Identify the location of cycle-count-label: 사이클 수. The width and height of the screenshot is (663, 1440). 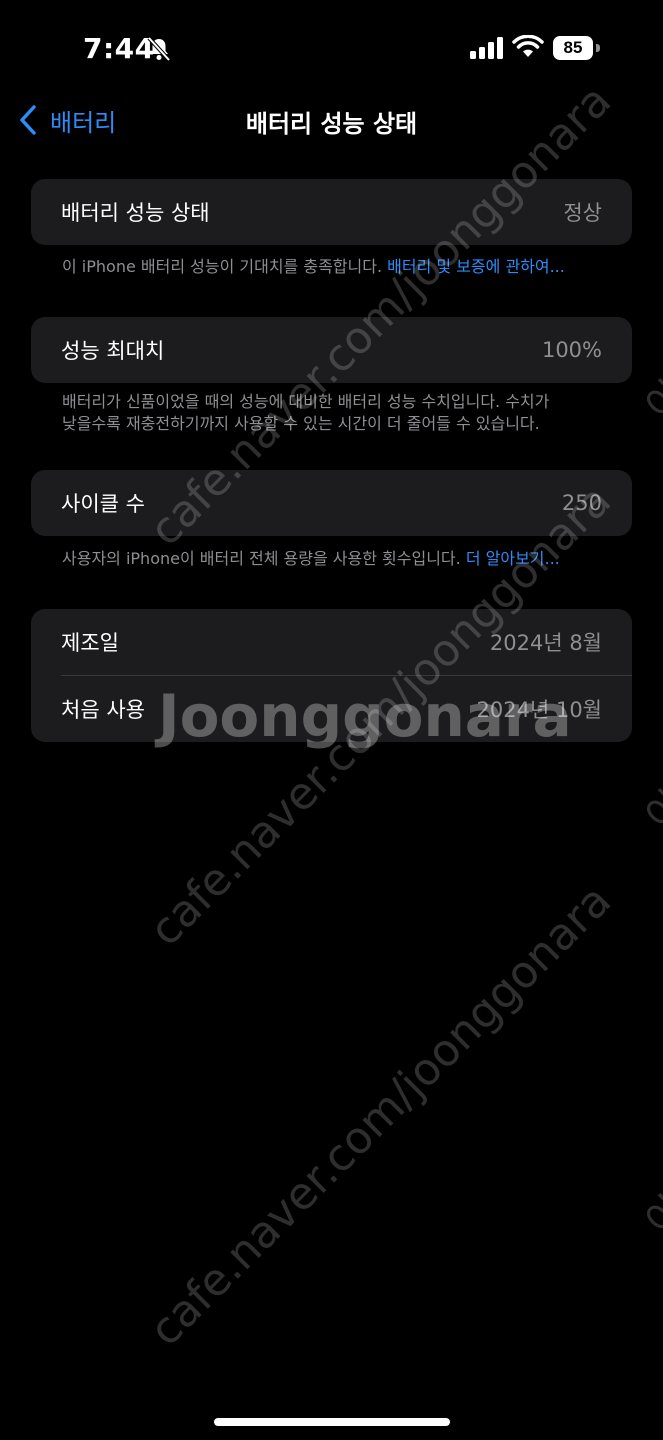
(103, 504).